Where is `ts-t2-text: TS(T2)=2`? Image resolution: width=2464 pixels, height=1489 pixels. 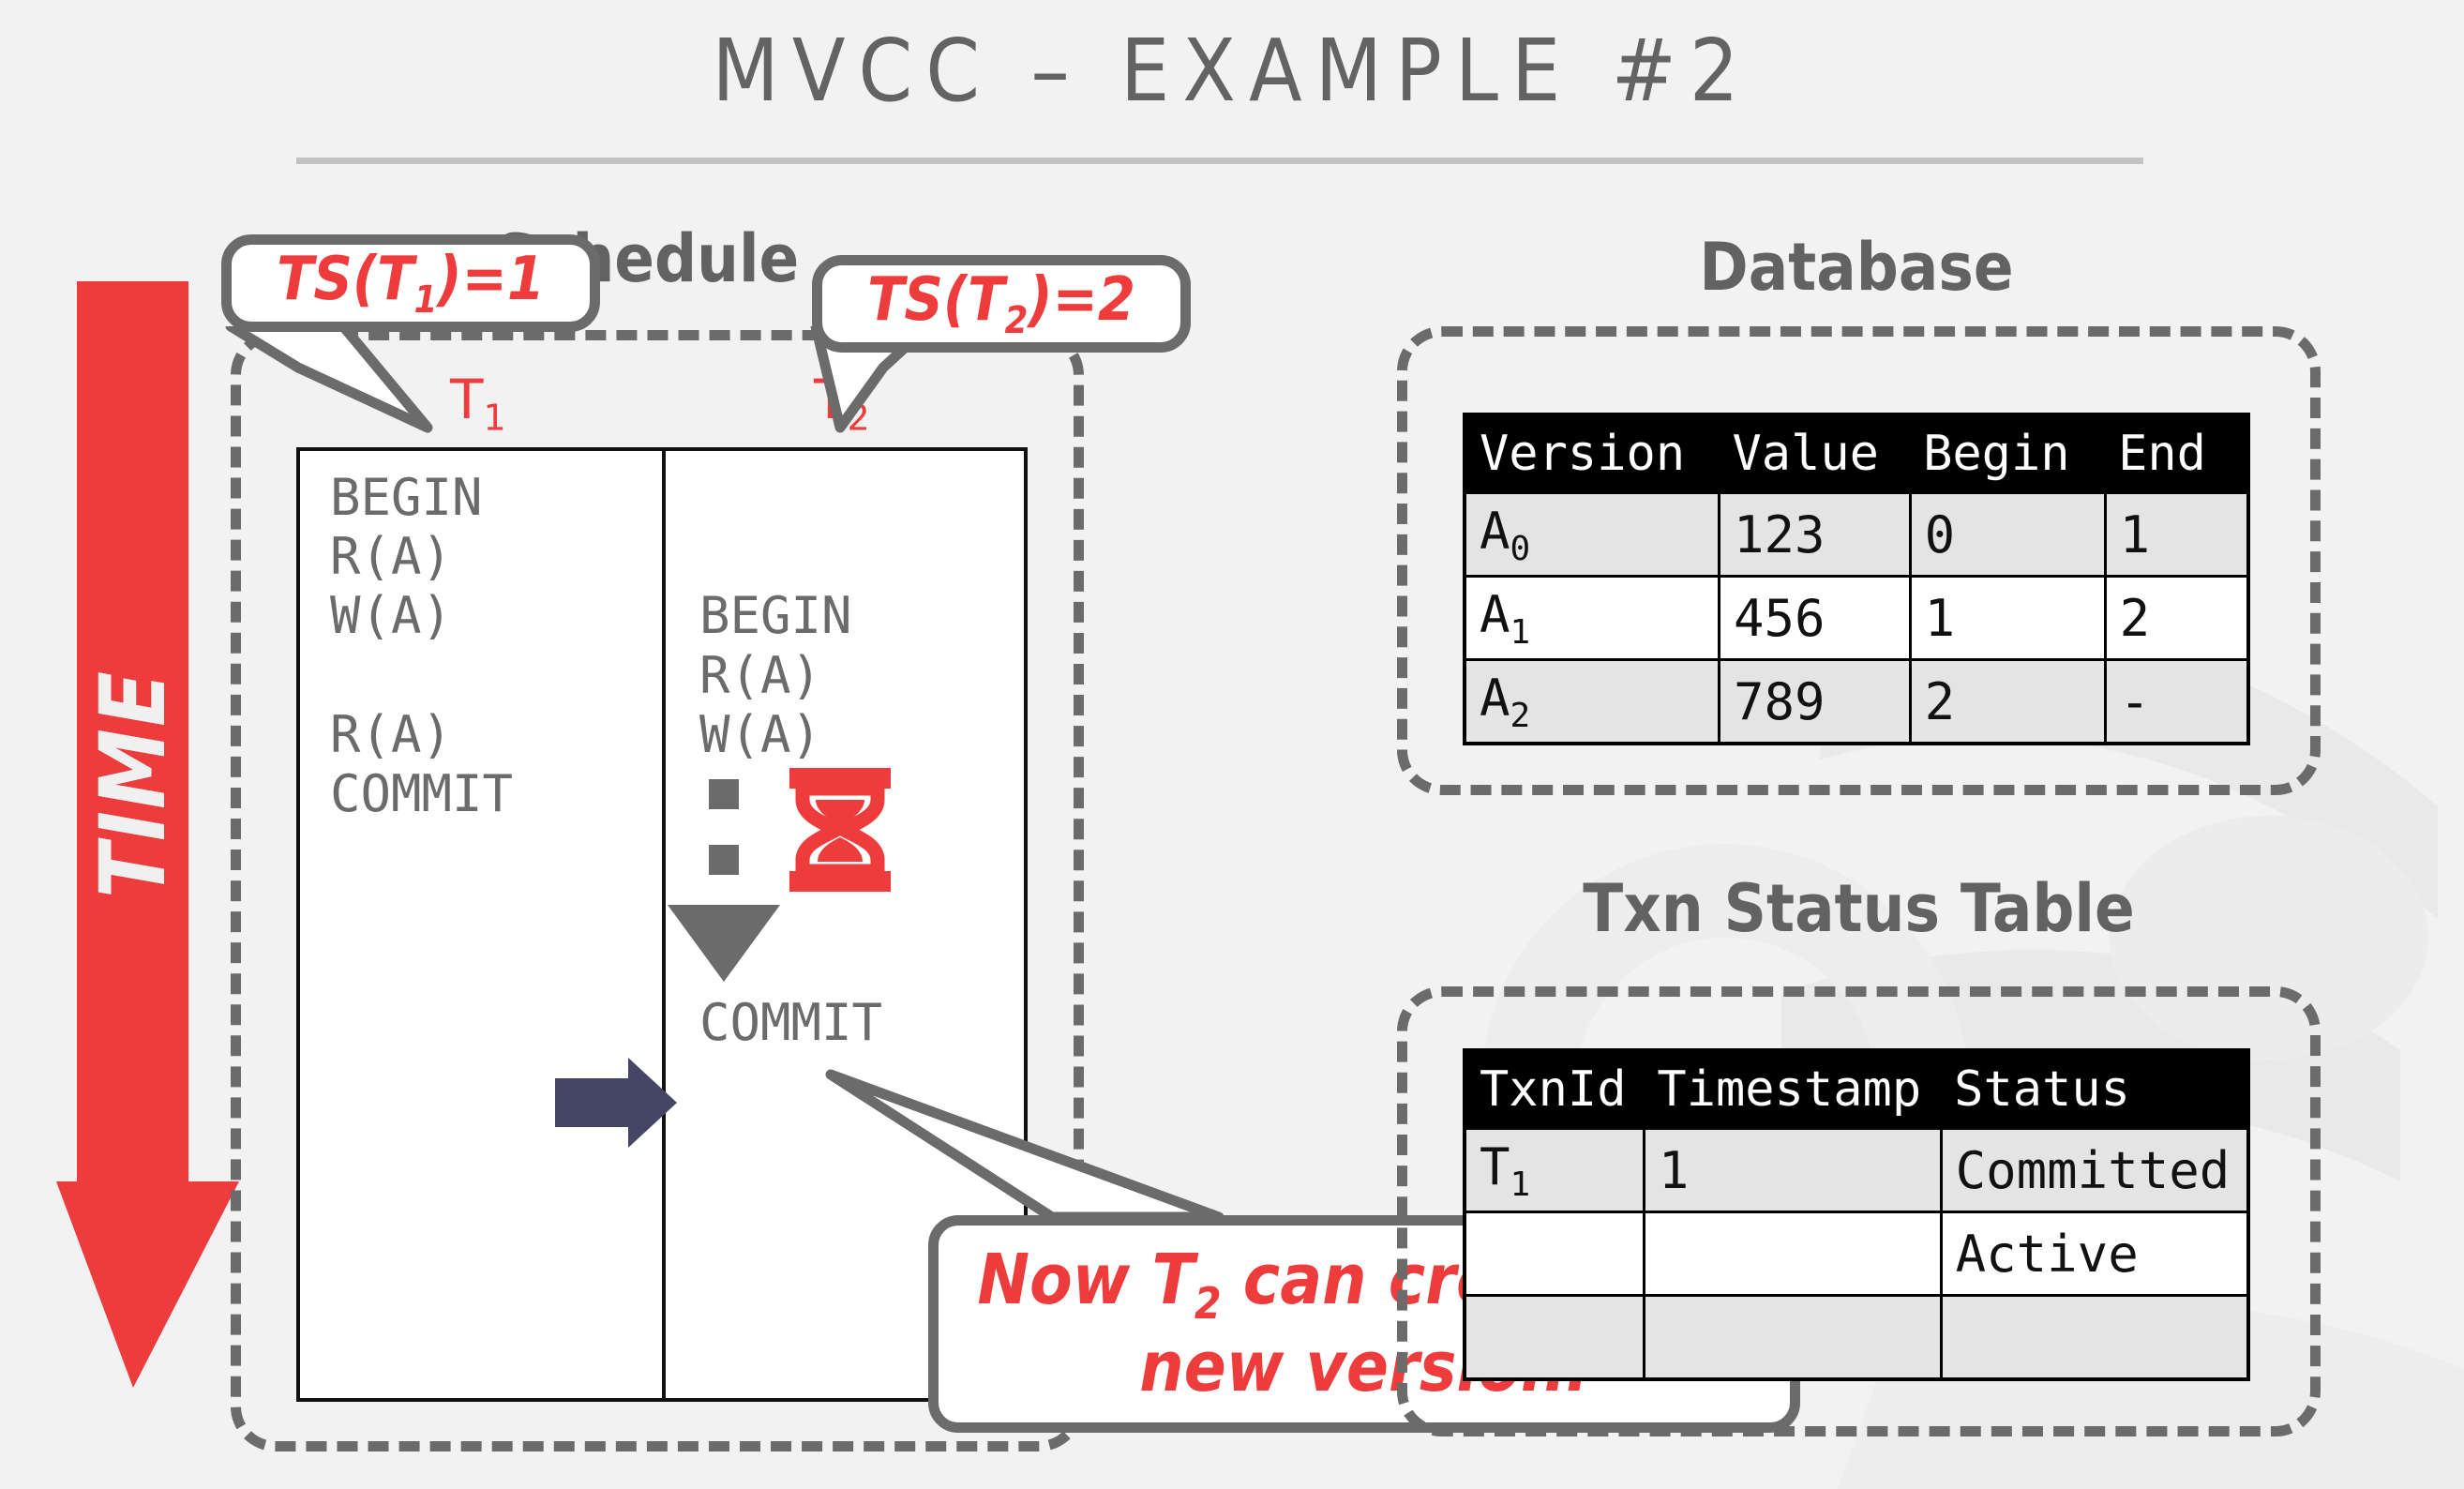
ts-t2-text: TS(T2)=2 is located at coordinates (1001, 303).